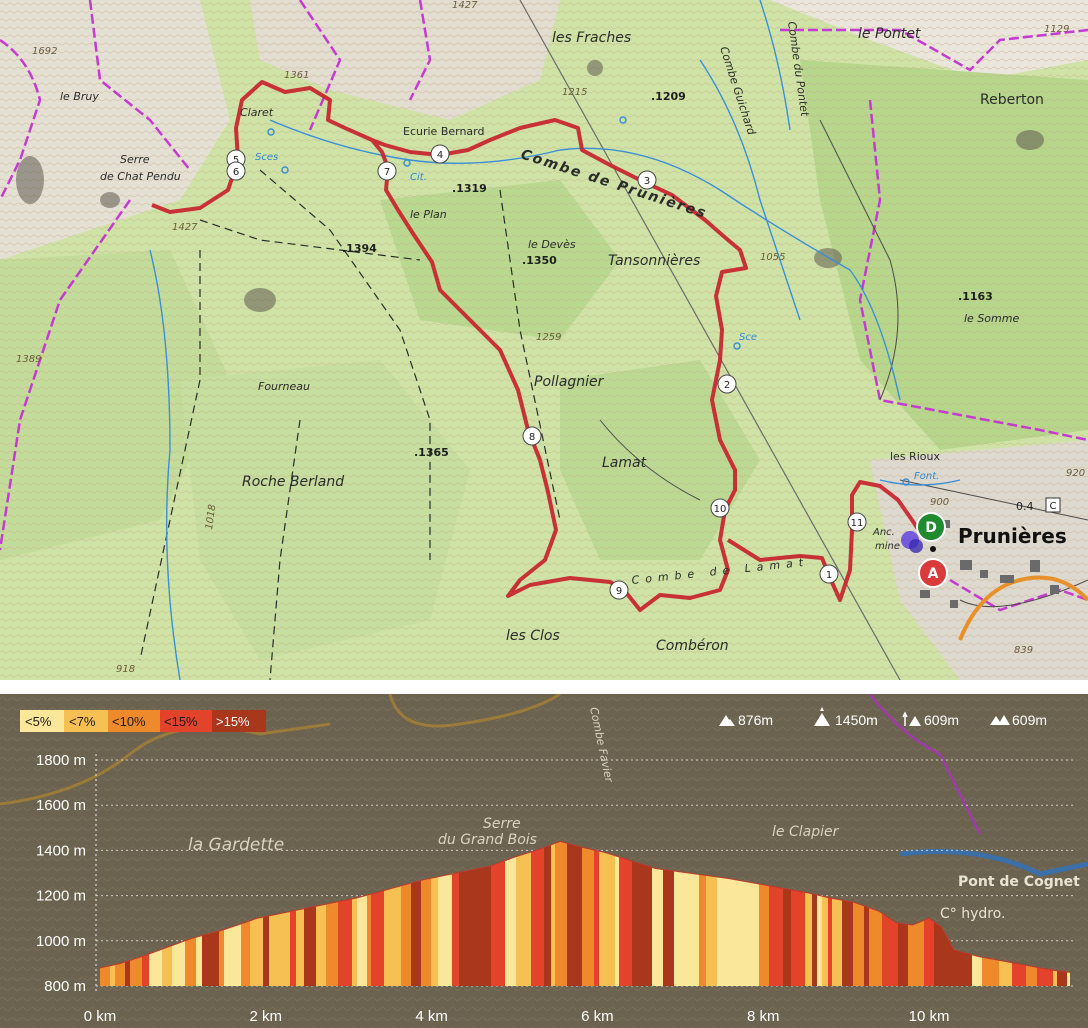  What do you see at coordinates (1053, 506) in the screenshot?
I see `parking-sign-letter: C` at bounding box center [1053, 506].